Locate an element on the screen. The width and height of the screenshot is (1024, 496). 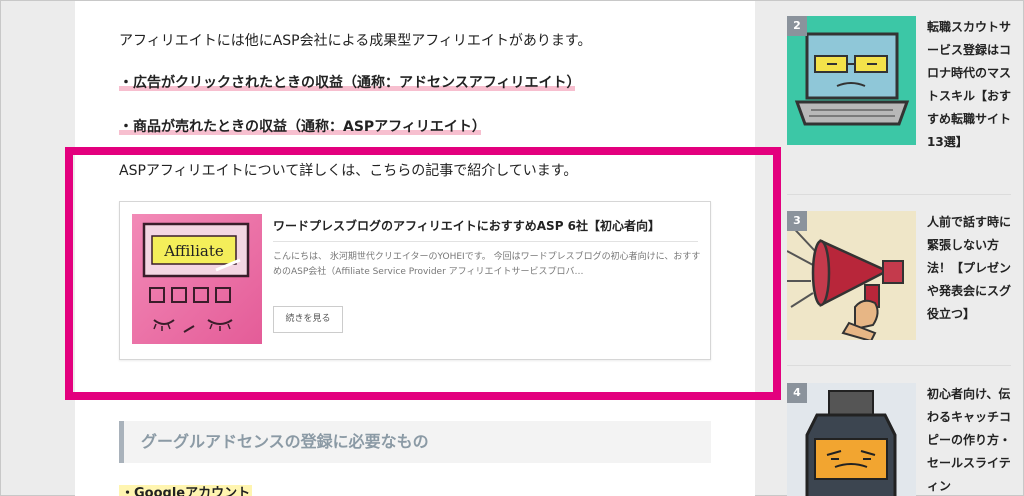
ranking-title: 初心者向け、伝わるキャッチコピーの作り方・セールスライティン is located at coordinates (969, 439).